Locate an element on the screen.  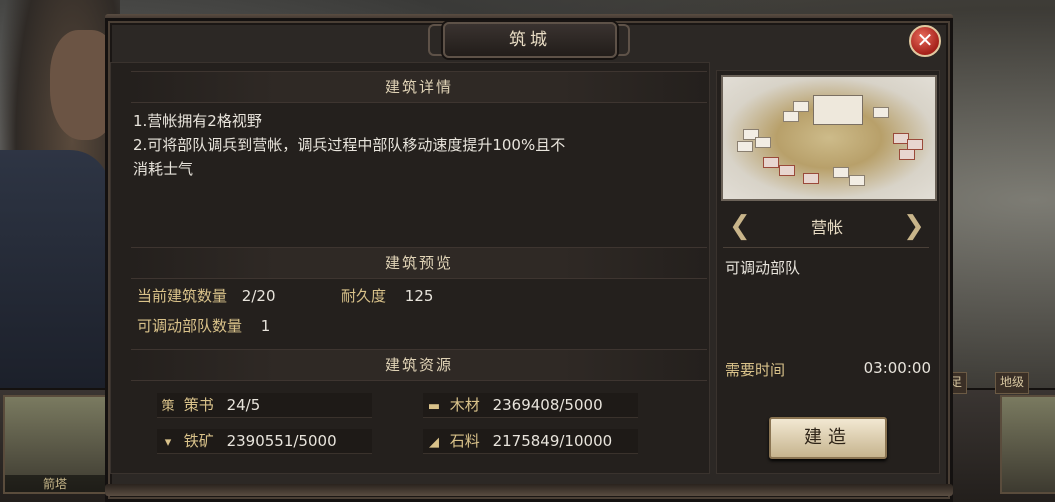
building-name: 营帐 is located at coordinates (826, 227).